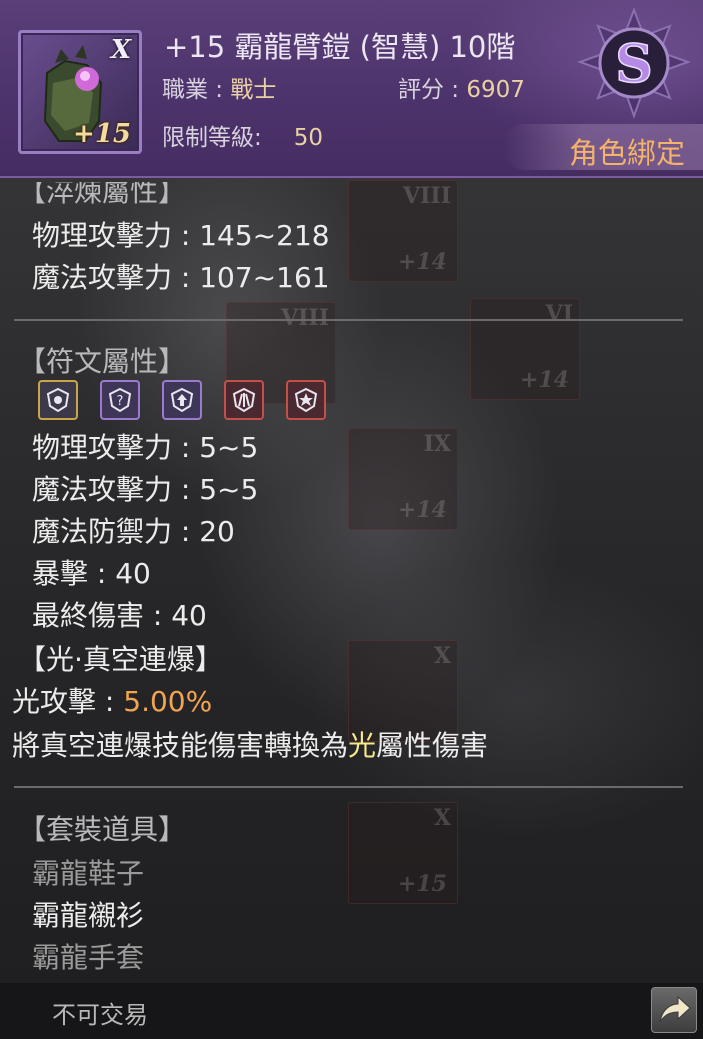 The height and width of the screenshot is (1039, 703). What do you see at coordinates (212, 138) in the screenshot?
I see `level-label: 限制等級:` at bounding box center [212, 138].